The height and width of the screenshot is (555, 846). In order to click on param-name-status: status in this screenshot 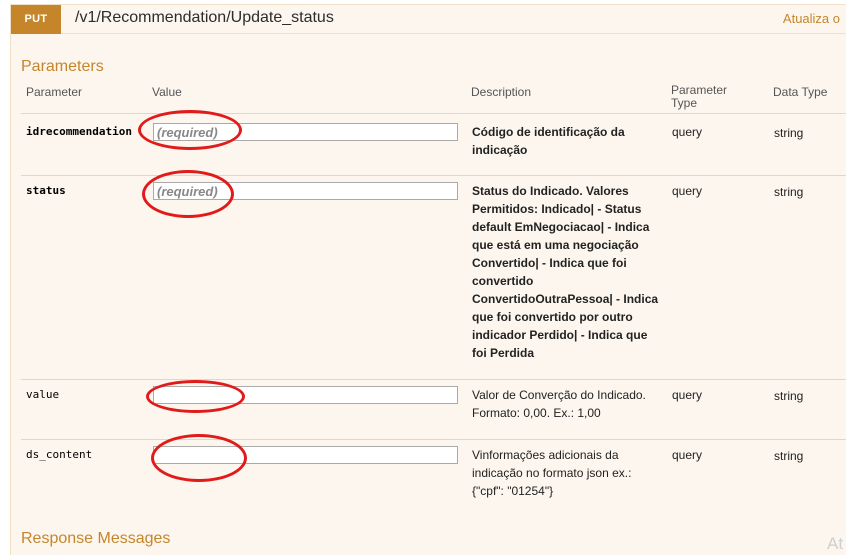, I will do `click(46, 190)`.